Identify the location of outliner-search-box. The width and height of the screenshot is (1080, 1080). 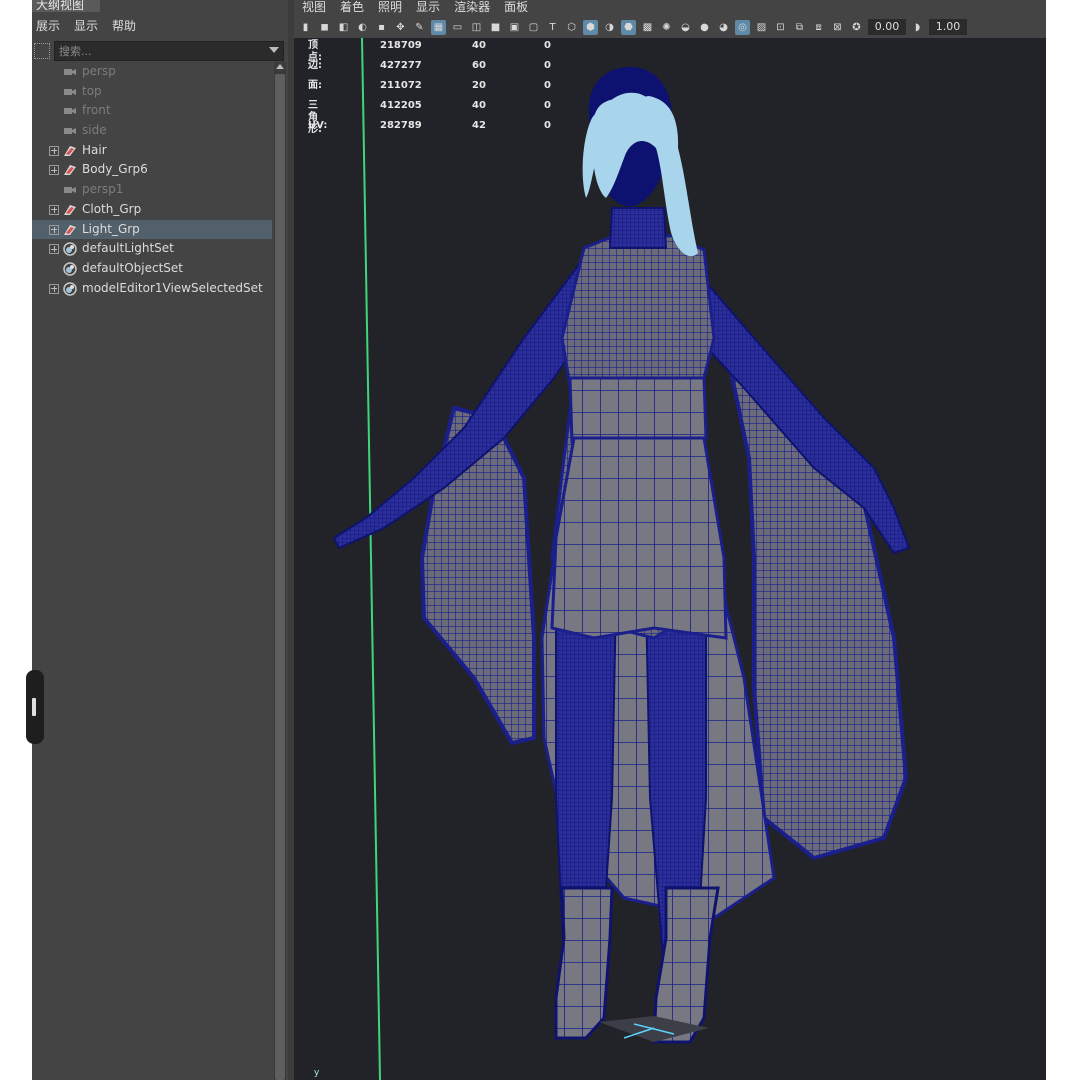
(169, 51).